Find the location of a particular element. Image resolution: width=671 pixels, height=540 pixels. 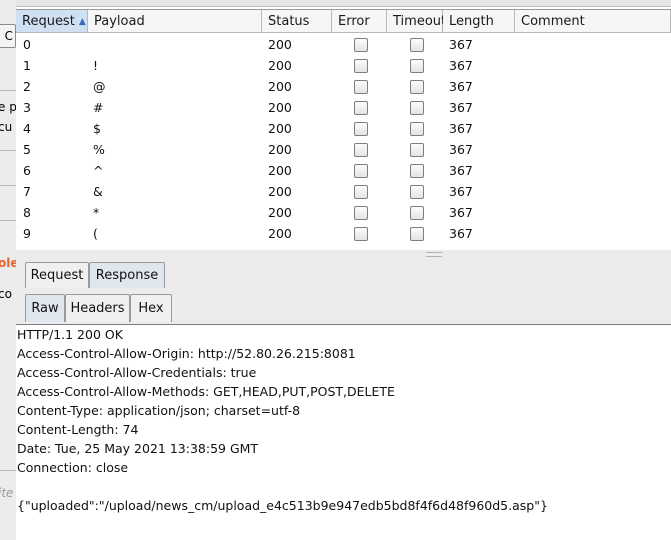

tab-request: Request is located at coordinates (57, 275).